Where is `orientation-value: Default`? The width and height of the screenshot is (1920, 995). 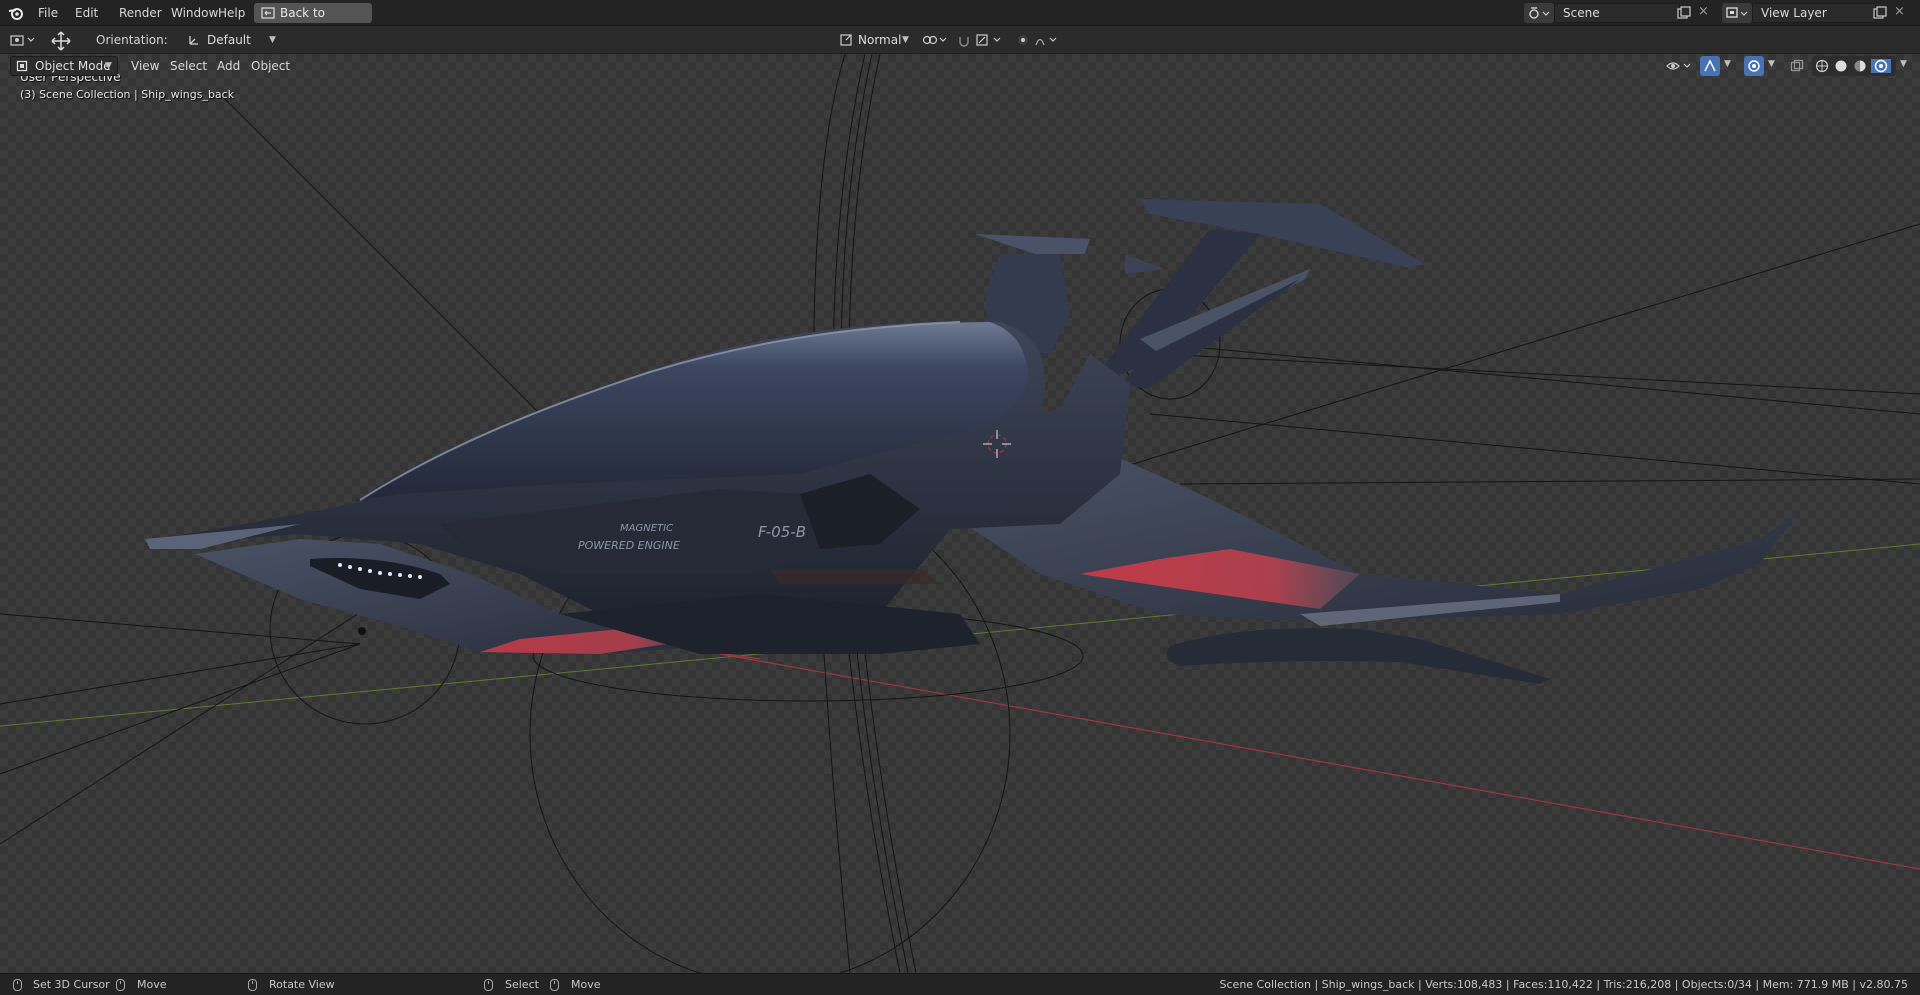
orientation-value: Default is located at coordinates (229, 40).